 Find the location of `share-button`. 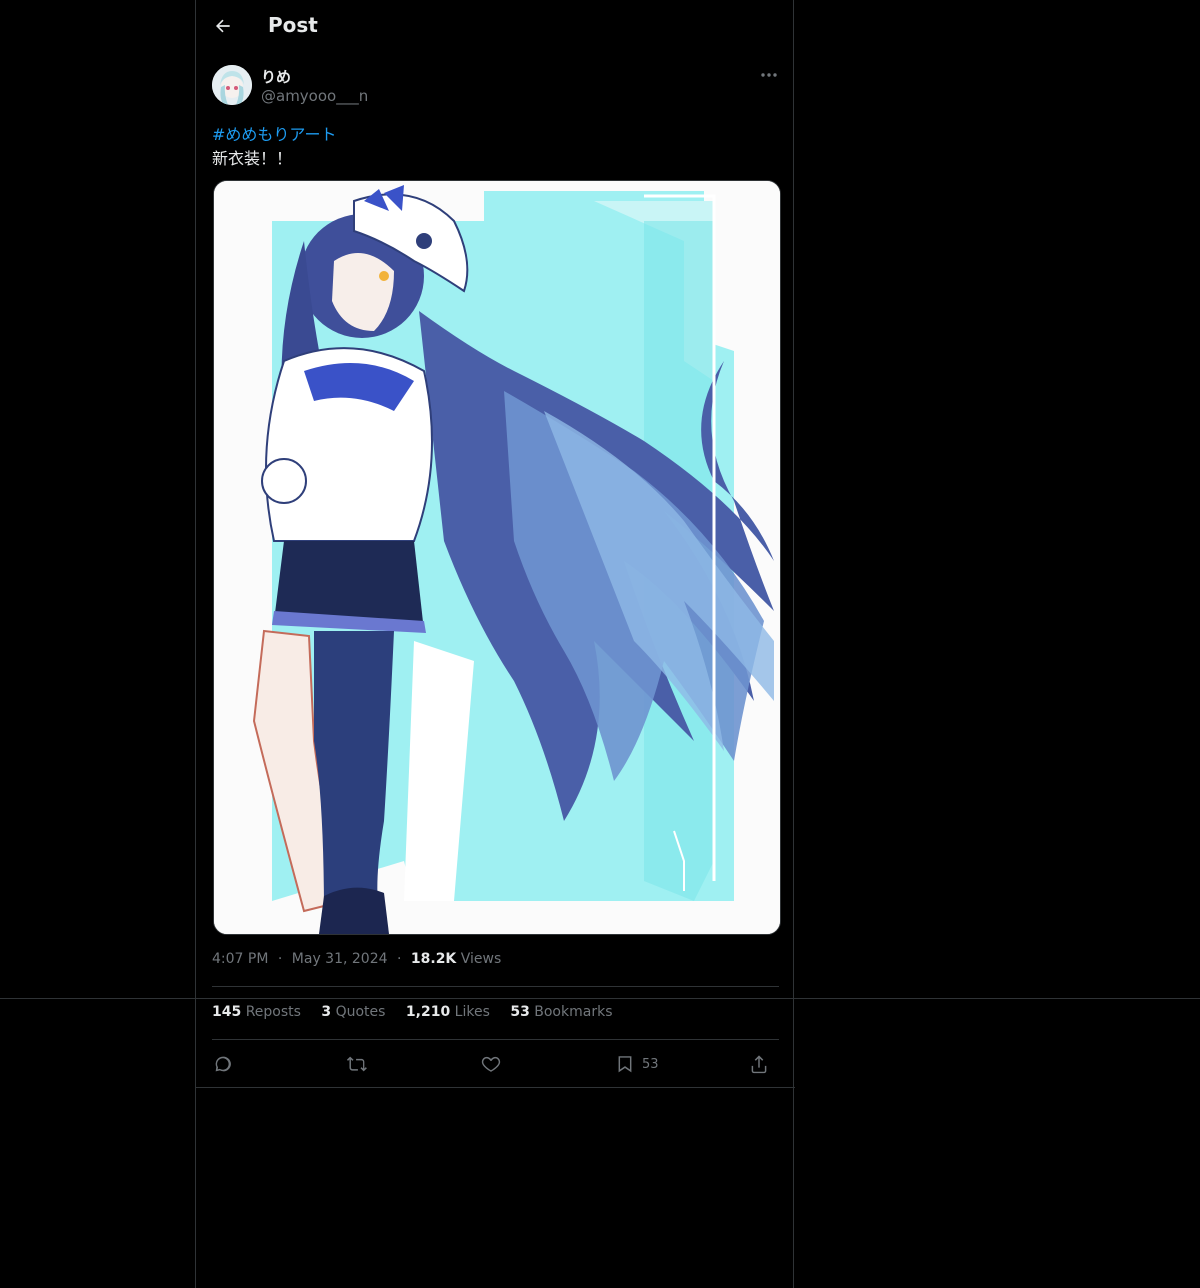

share-button is located at coordinates (759, 1064).